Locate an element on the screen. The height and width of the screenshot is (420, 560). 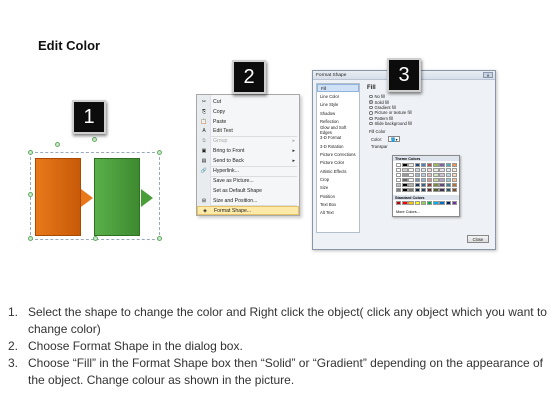
menu-item: ⧉ Group ▸ is located at coordinates (248, 142).